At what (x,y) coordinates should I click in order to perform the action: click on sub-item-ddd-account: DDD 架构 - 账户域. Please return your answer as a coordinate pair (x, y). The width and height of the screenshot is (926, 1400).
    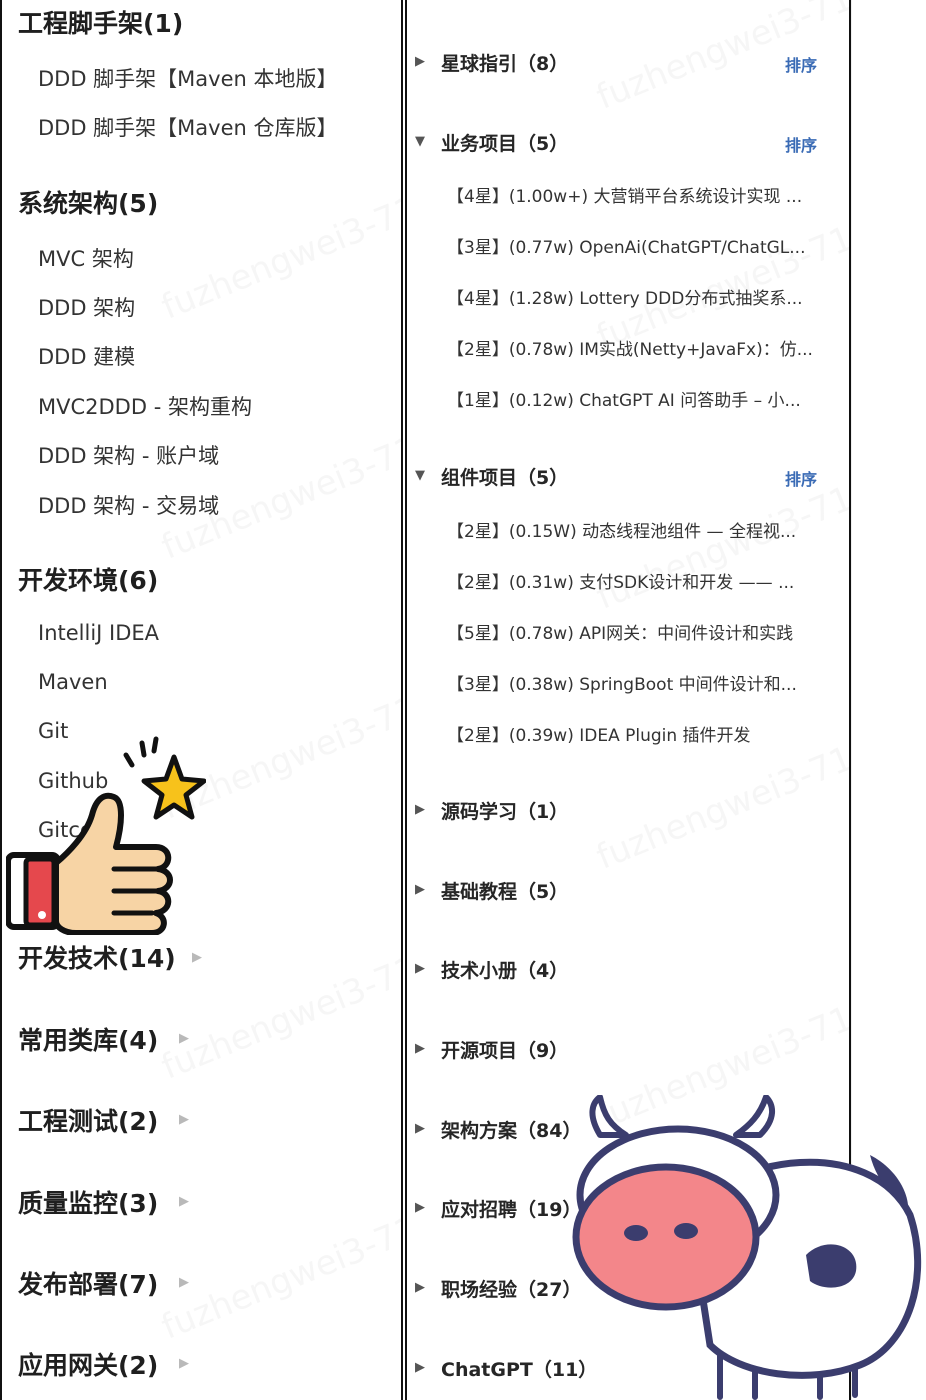
    Looking at the image, I should click on (128, 455).